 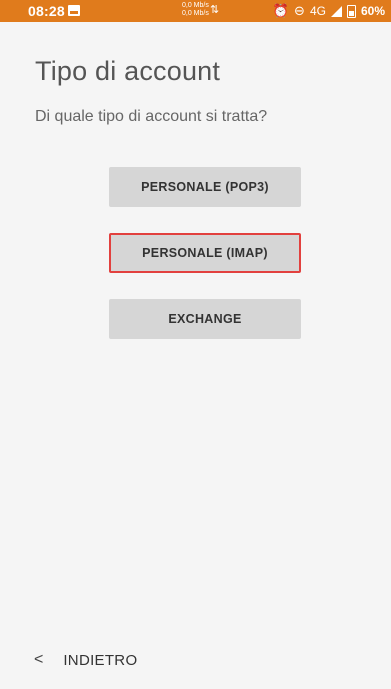 I want to click on network-speed: 0,0 Mb/s 0,0 Mb/s, so click(x=195, y=10).